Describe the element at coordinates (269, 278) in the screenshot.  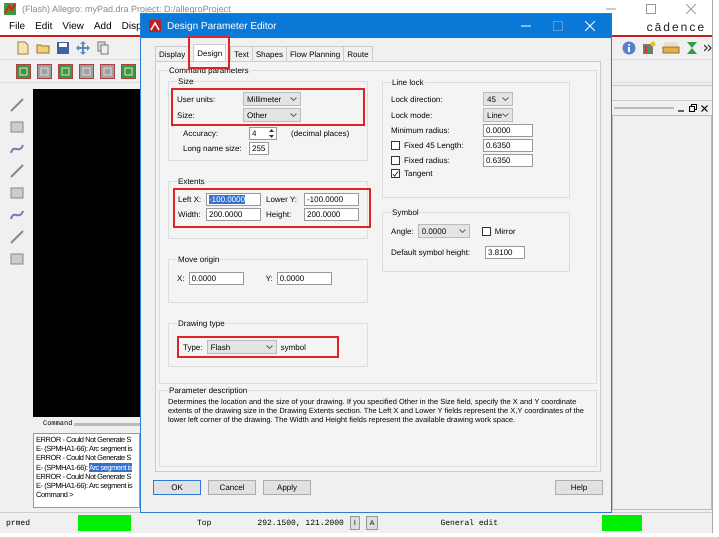
I see `field-label: Y:` at that location.